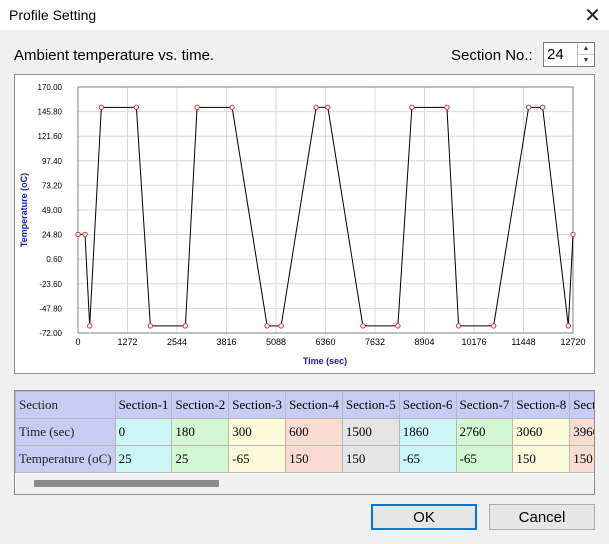 The width and height of the screenshot is (609, 544). I want to click on section-number-label: Section No.:, so click(492, 55).